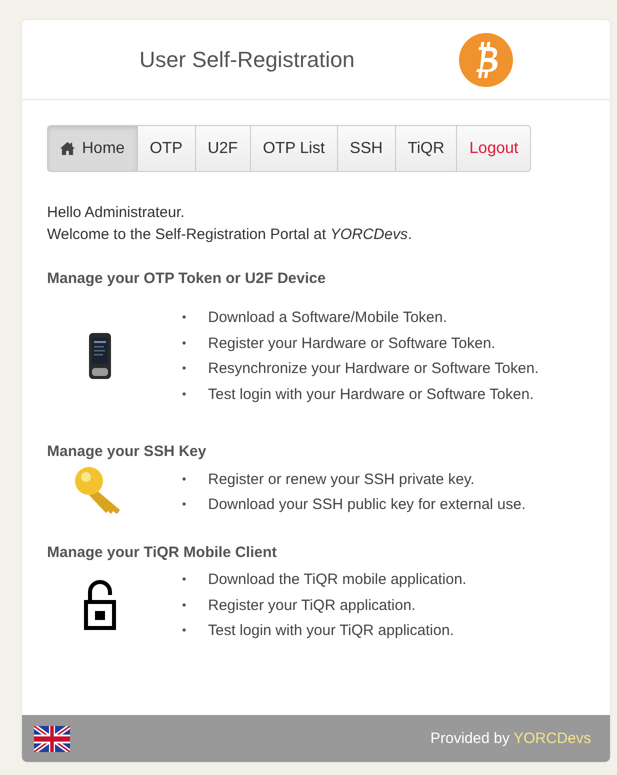  I want to click on uk-flag-icon, so click(52, 739).